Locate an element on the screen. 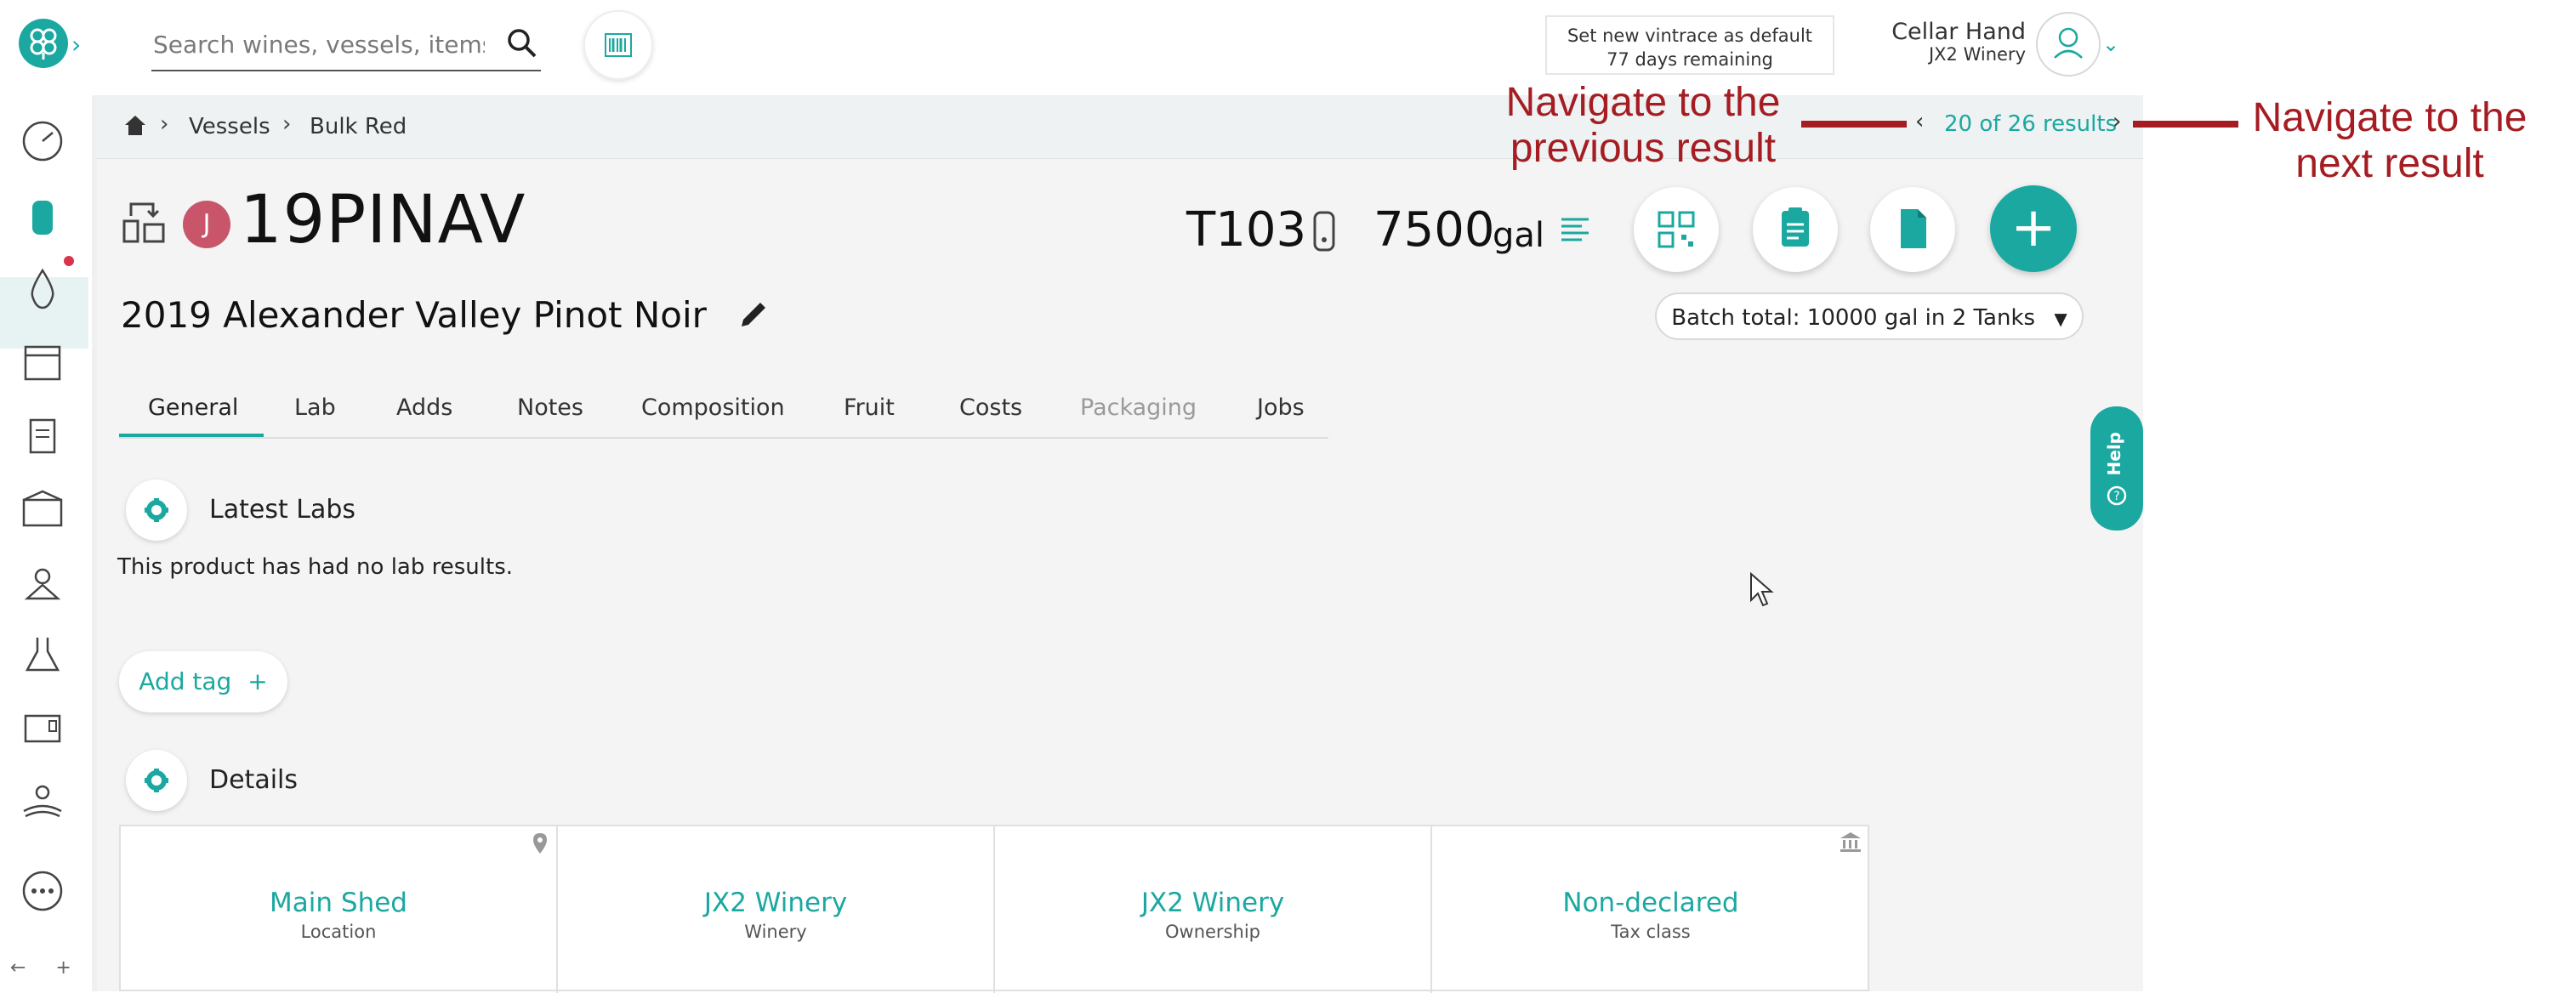  annotation-next-line is located at coordinates (2185, 124).